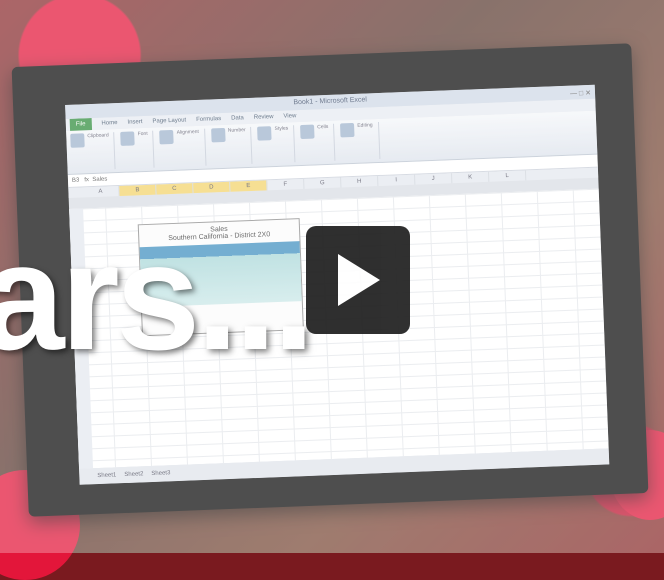 Image resolution: width=664 pixels, height=580 pixels. I want to click on play-button, so click(358, 280).